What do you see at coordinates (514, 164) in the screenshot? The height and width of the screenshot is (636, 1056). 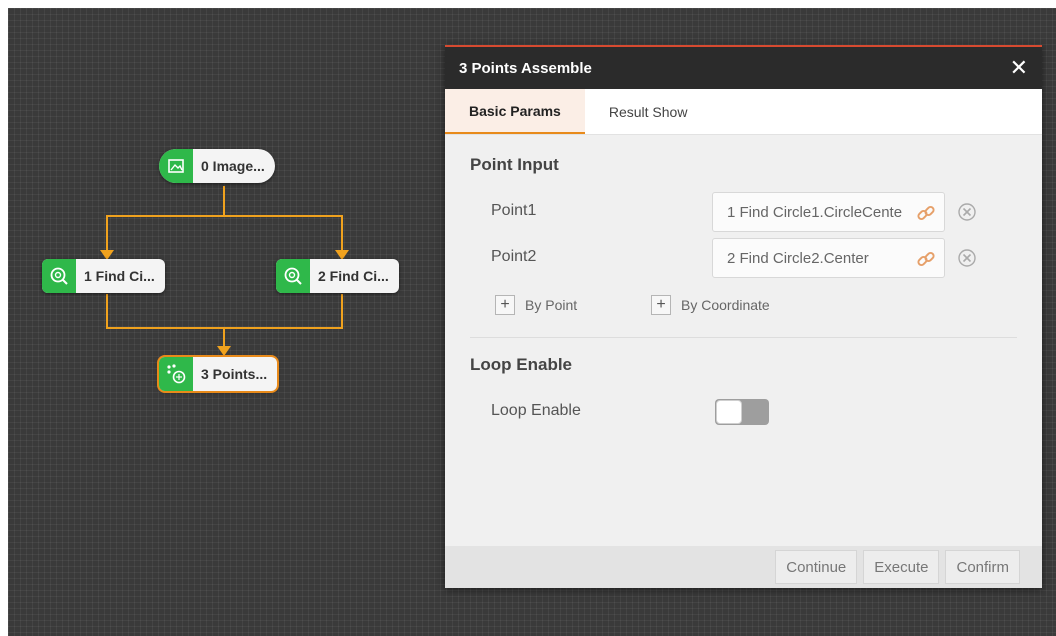 I see `point-input-title: Point Input` at bounding box center [514, 164].